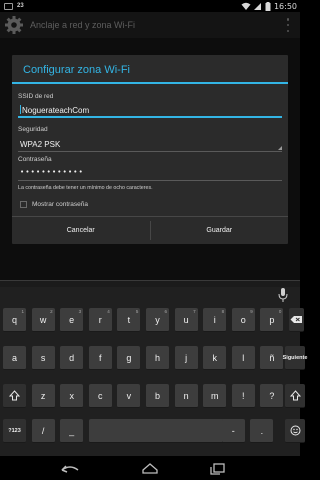 The image size is (320, 480). I want to click on key-t-label: t, so click(129, 319).